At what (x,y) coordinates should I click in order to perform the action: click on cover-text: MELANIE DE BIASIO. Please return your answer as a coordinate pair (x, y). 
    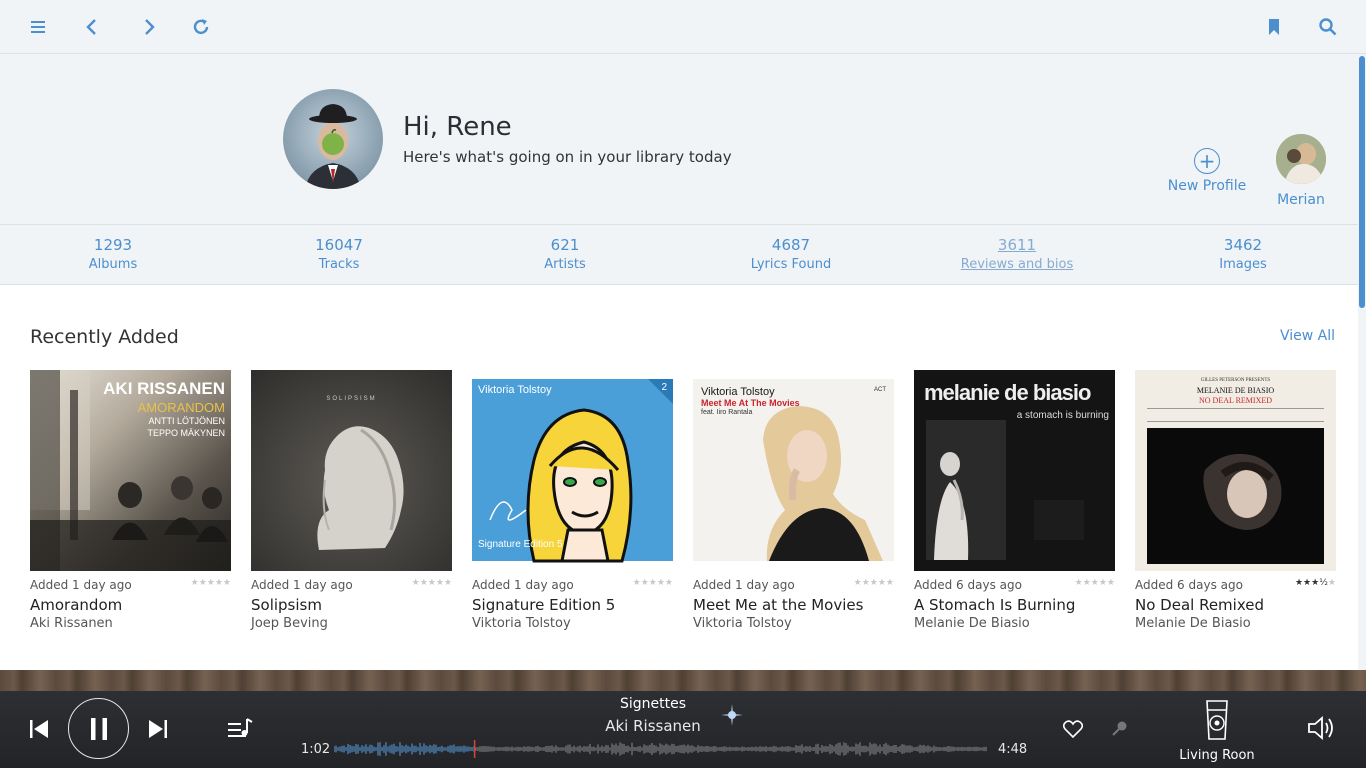
    Looking at the image, I should click on (1235, 390).